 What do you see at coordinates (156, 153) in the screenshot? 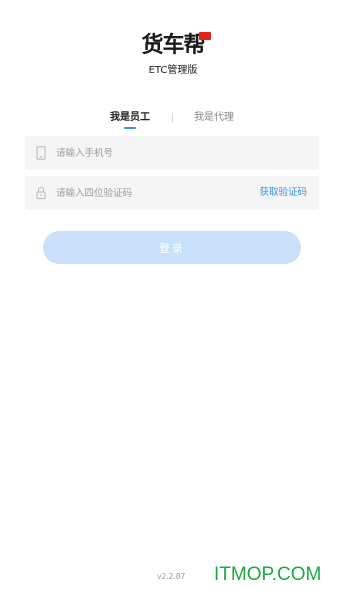
I see `phone-input` at bounding box center [156, 153].